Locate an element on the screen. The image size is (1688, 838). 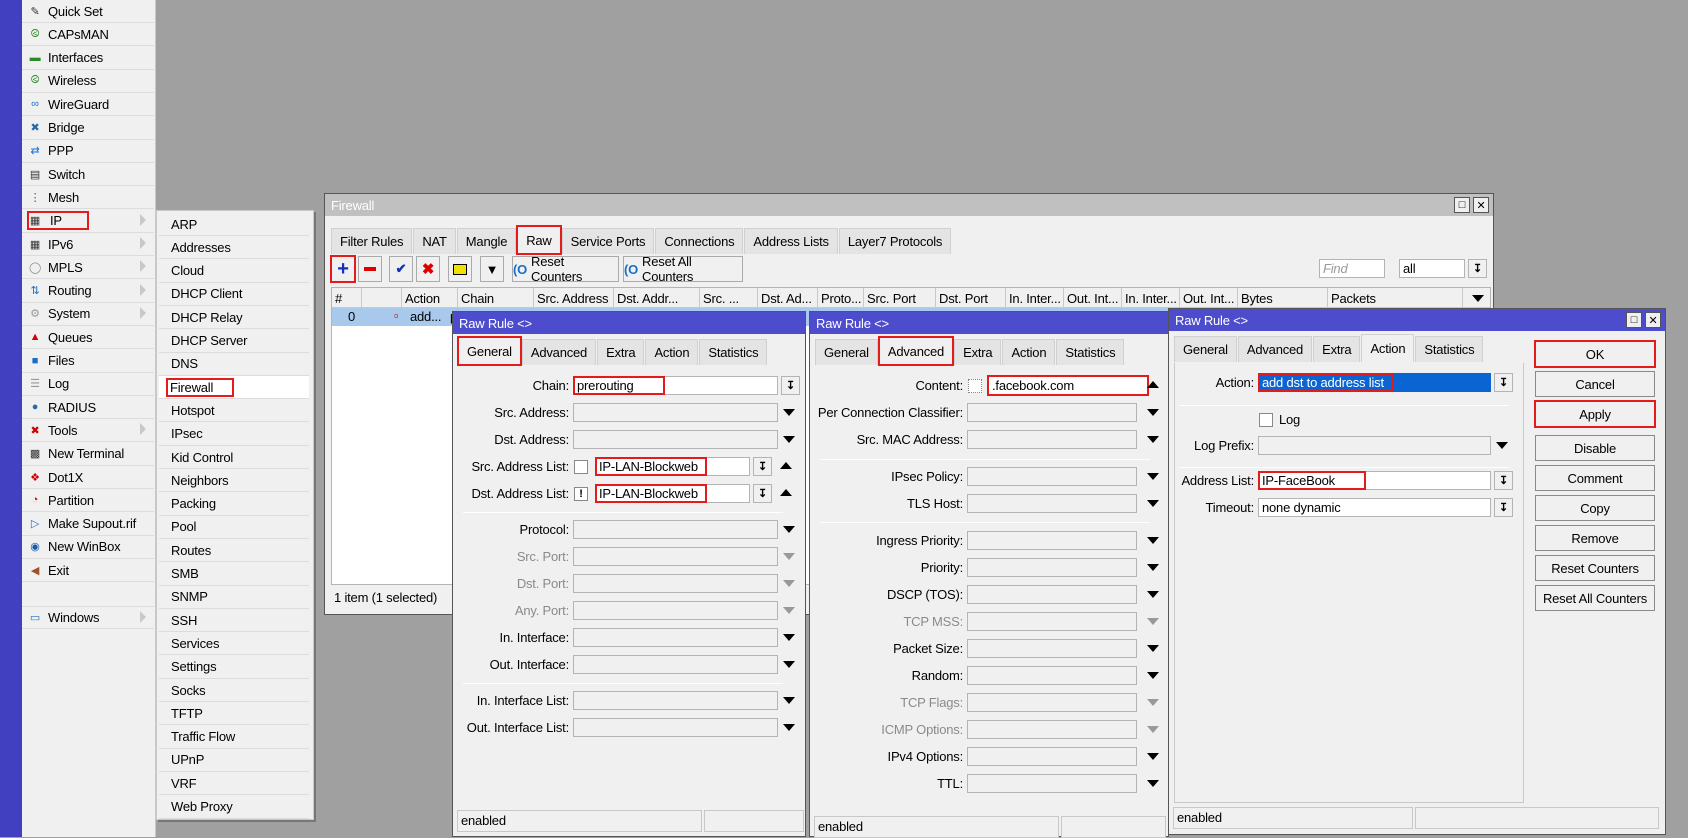
ipv4-options-field is located at coordinates (1052, 756).